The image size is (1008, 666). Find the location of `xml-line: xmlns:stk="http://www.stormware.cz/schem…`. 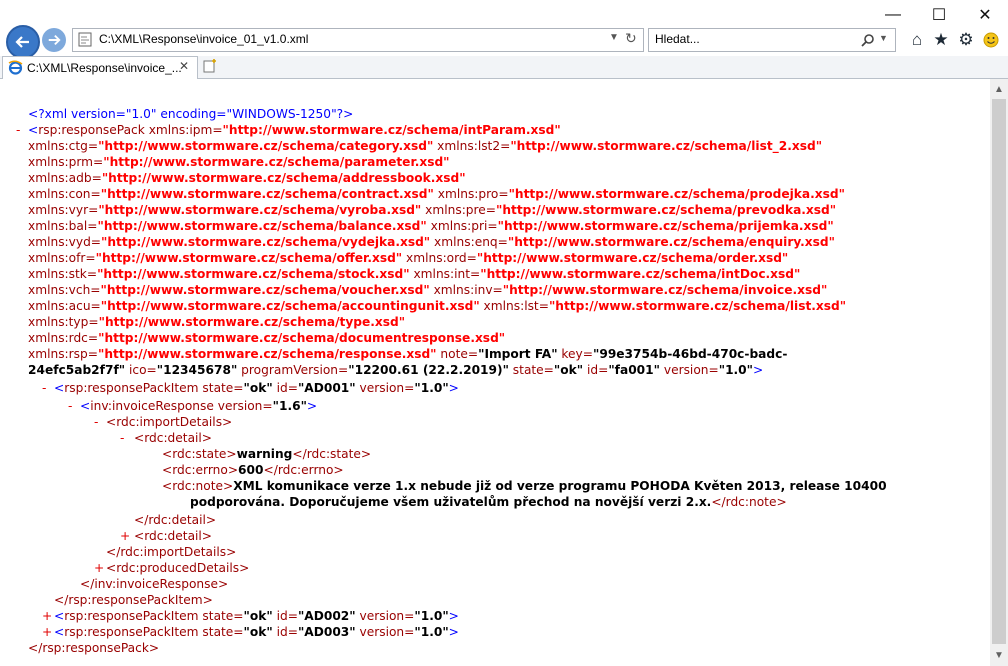

xml-line: xmlns:stk="http://www.stormware.cz/schem… is located at coordinates (414, 274).